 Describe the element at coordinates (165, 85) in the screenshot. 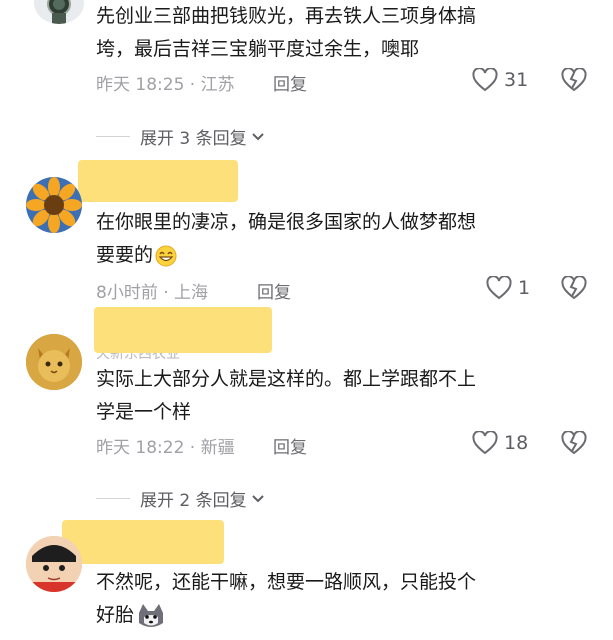

I see `comment-meta: 昨天 18:25 · 江苏` at that location.